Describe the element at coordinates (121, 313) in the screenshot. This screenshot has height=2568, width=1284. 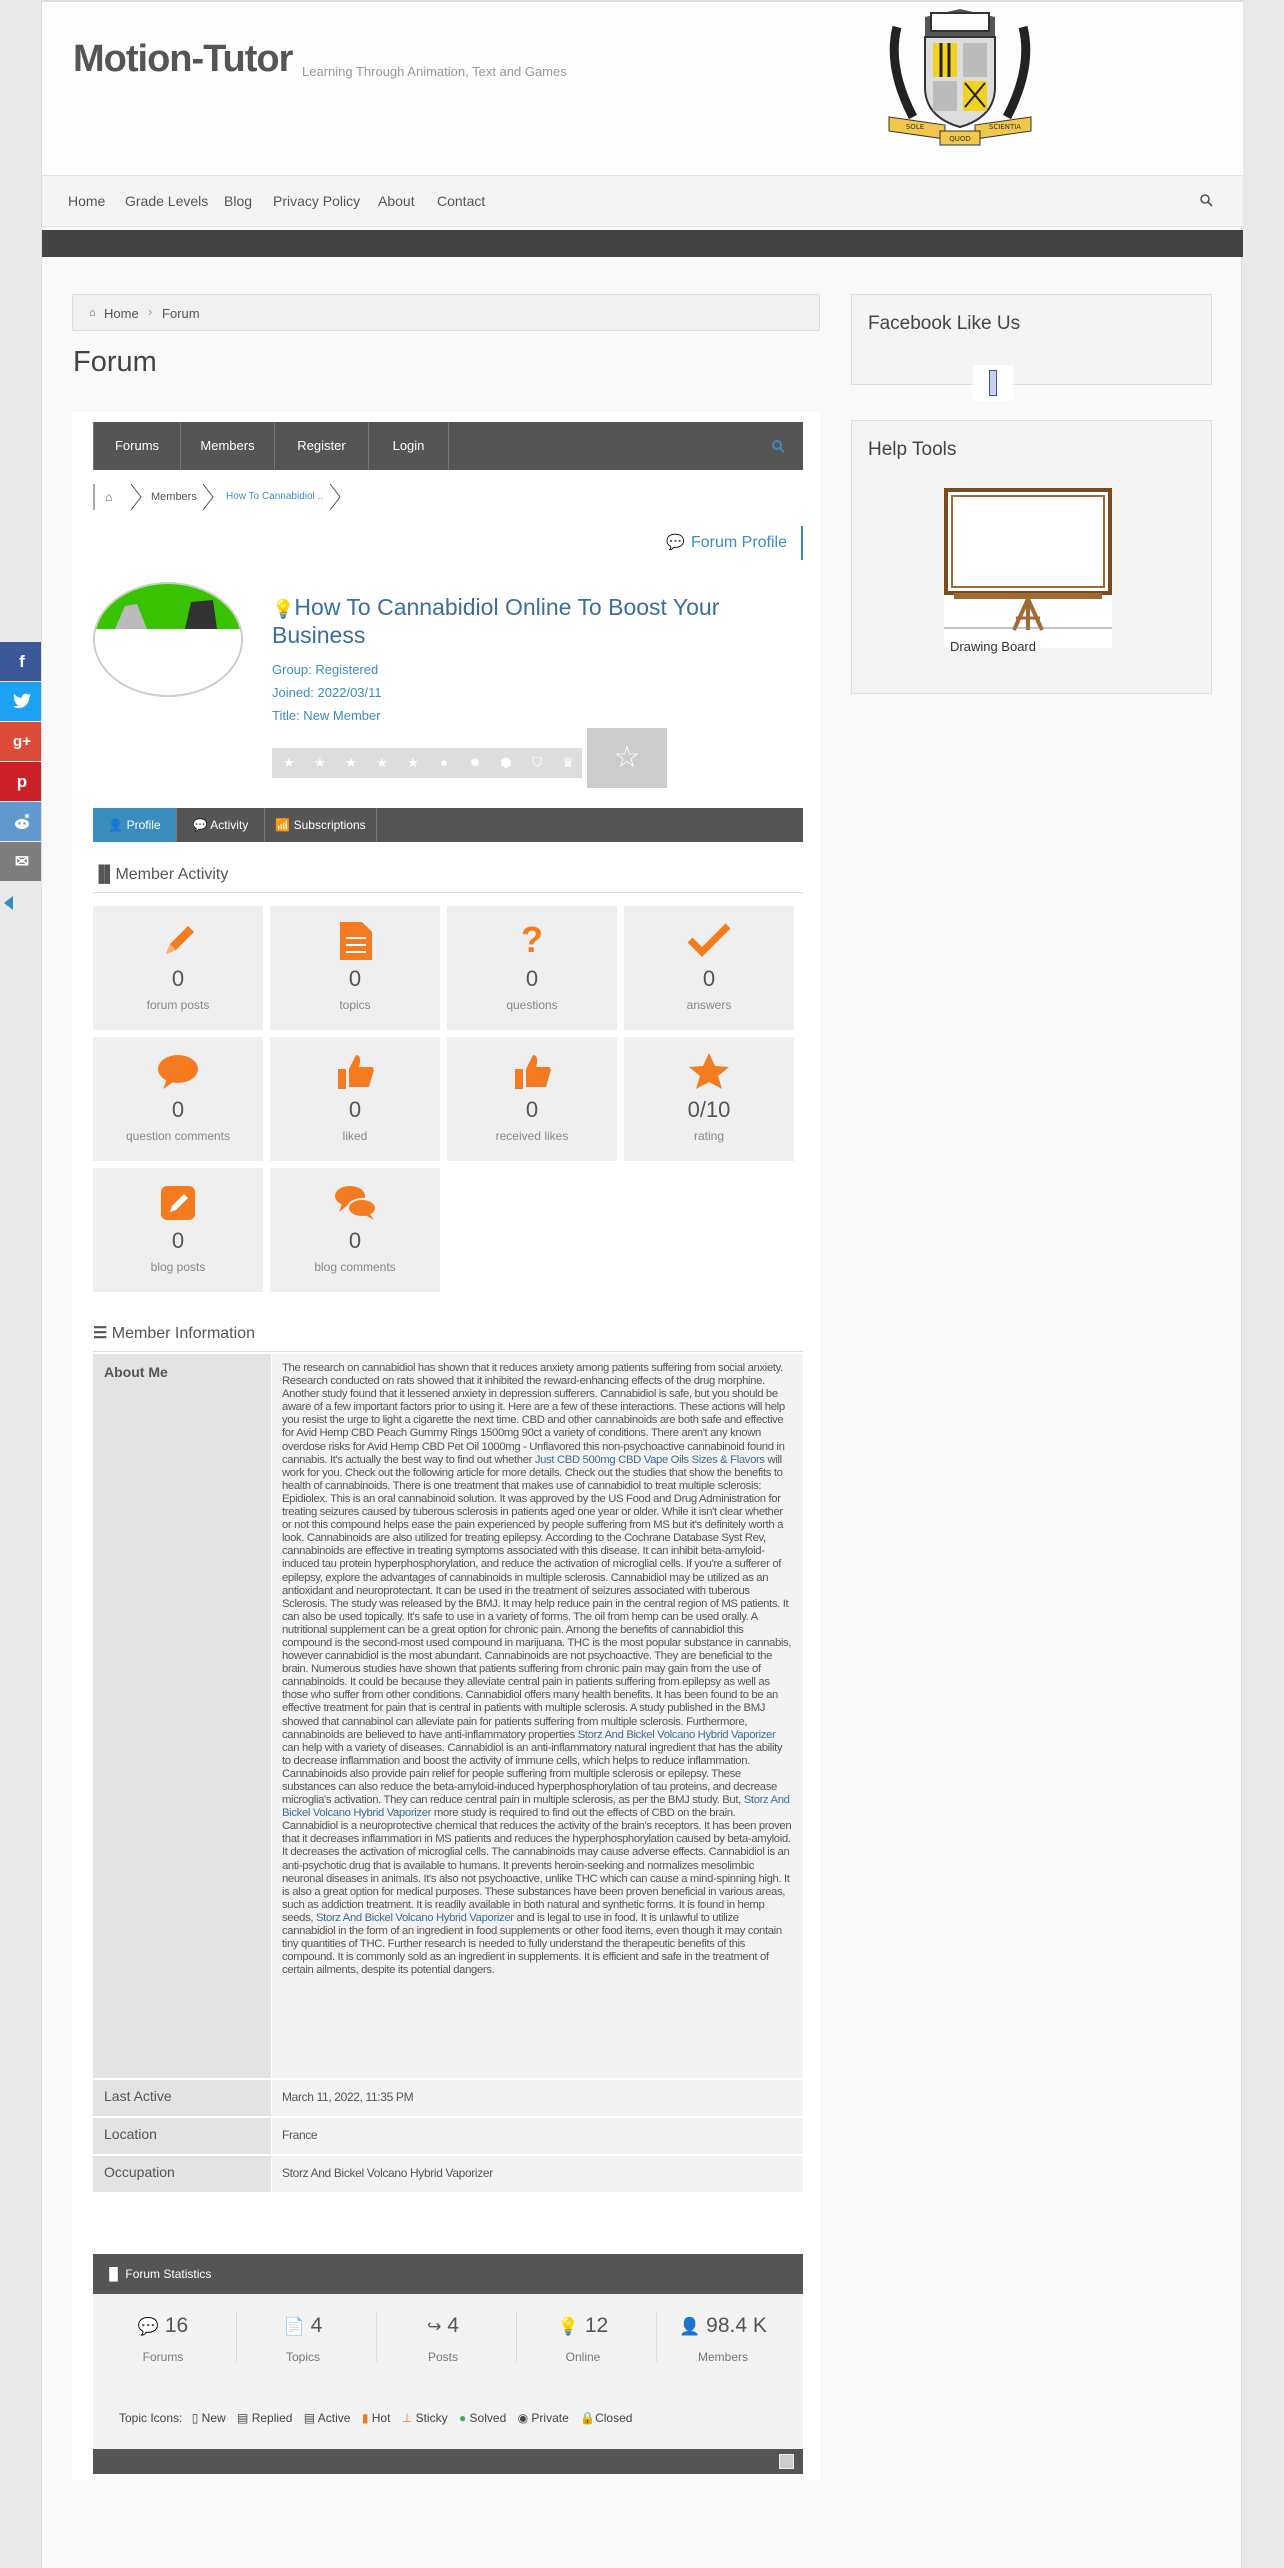
I see `breadcrumb-home: Home` at that location.